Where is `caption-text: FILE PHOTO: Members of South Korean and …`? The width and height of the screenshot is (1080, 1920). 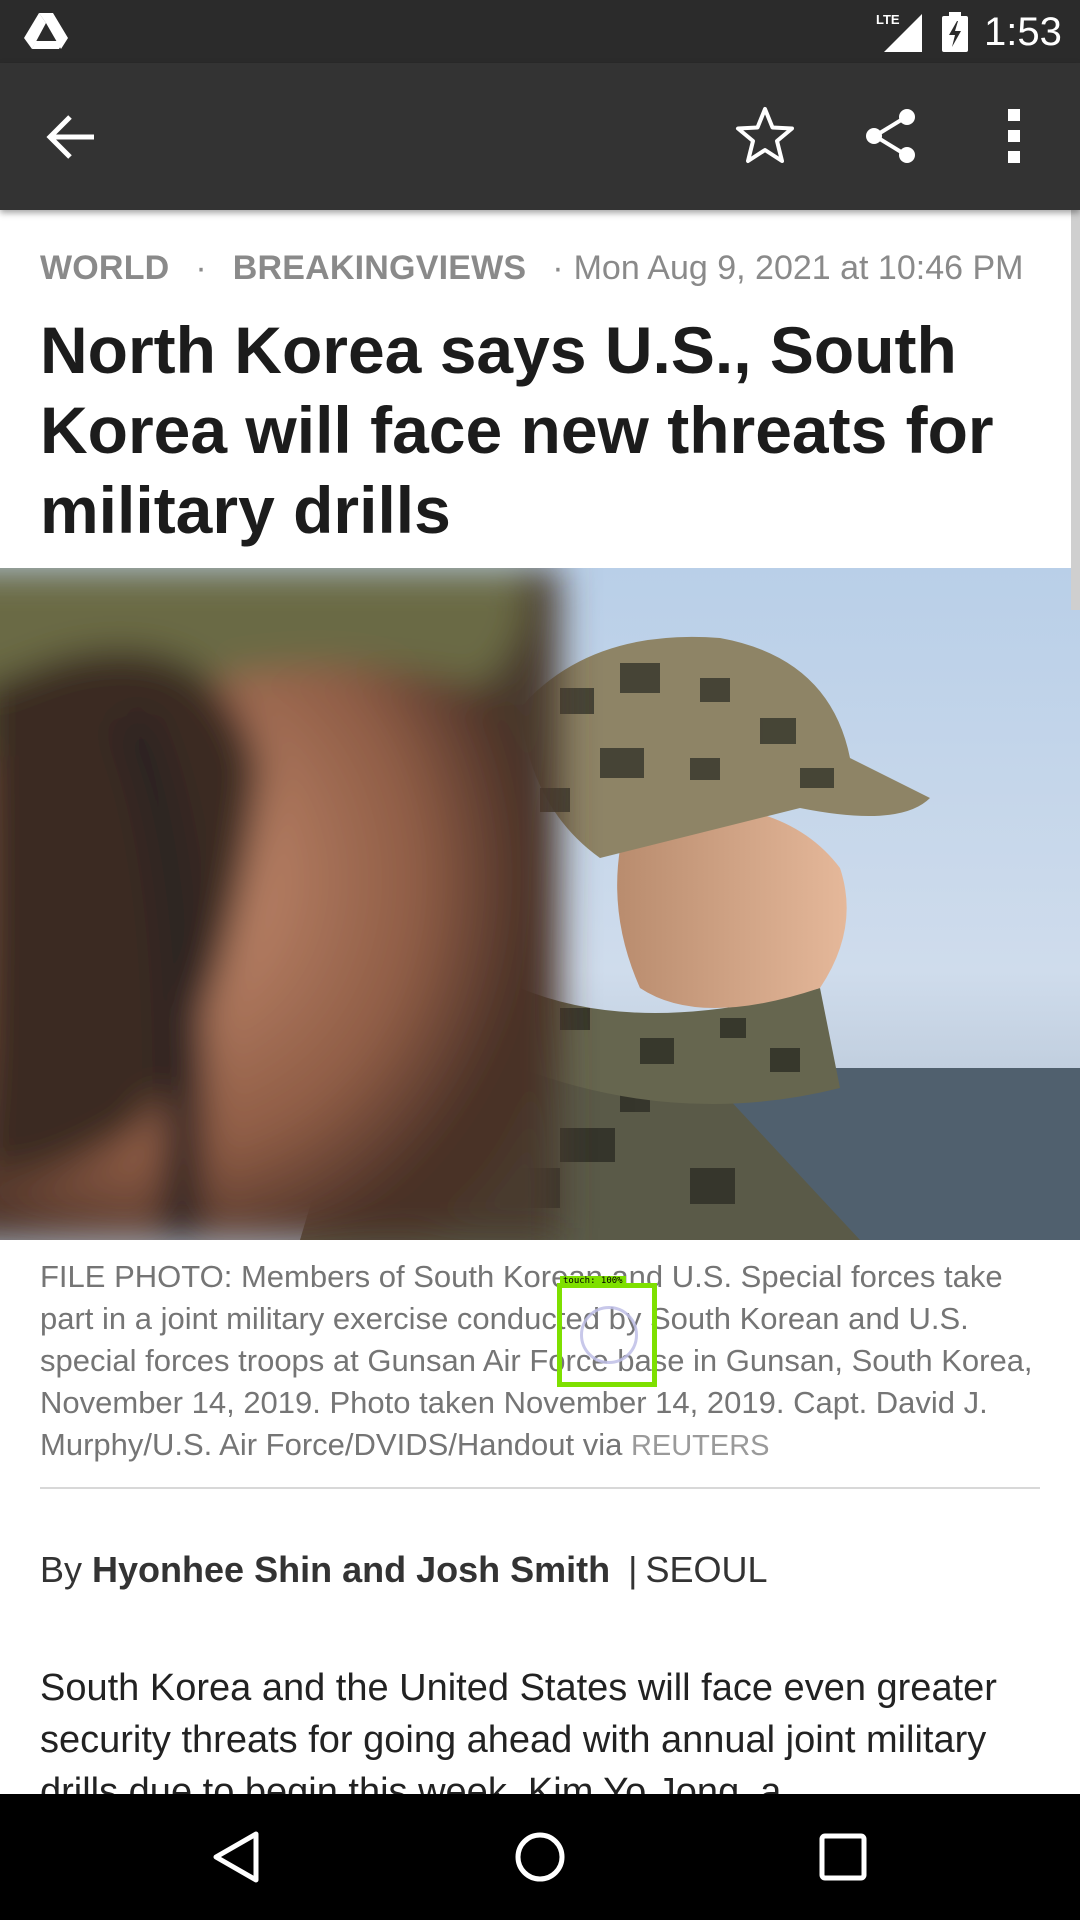
caption-text: FILE PHOTO: Members of South Korean and … is located at coordinates (536, 1360).